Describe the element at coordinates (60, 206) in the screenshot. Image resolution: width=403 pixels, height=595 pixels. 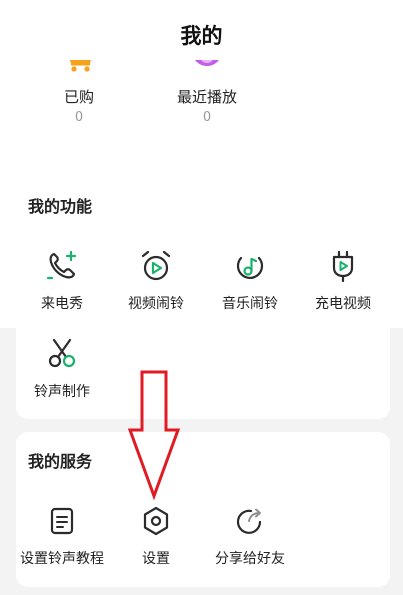
I see `functions-title: 我的功能` at that location.